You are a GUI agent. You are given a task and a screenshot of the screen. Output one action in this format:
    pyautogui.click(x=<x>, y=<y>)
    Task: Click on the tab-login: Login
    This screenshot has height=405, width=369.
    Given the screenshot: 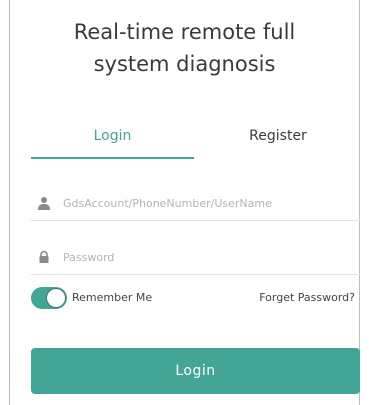 What is the action you would take?
    pyautogui.click(x=112, y=136)
    